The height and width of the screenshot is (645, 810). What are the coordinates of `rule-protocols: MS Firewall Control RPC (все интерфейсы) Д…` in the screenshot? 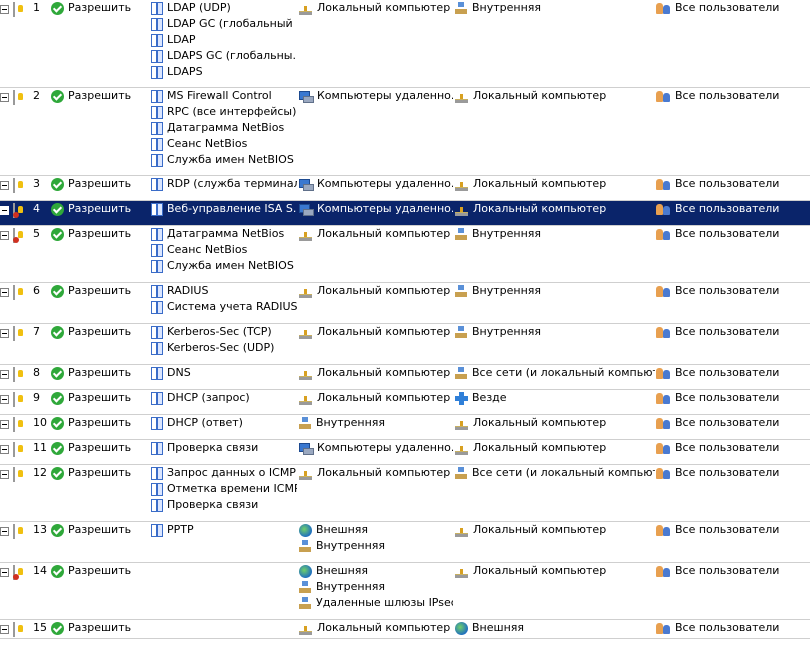 It's located at (224, 128).